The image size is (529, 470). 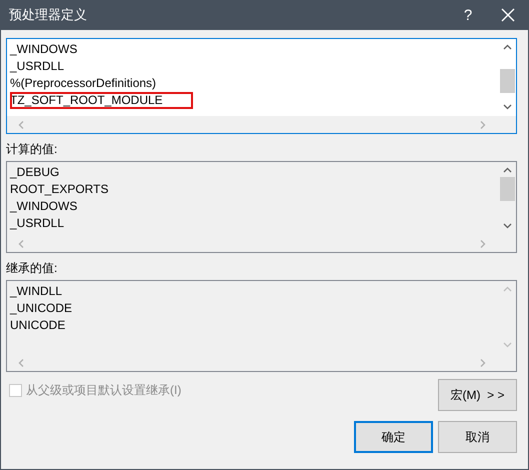 What do you see at coordinates (468, 15) in the screenshot?
I see `help-button: ?` at bounding box center [468, 15].